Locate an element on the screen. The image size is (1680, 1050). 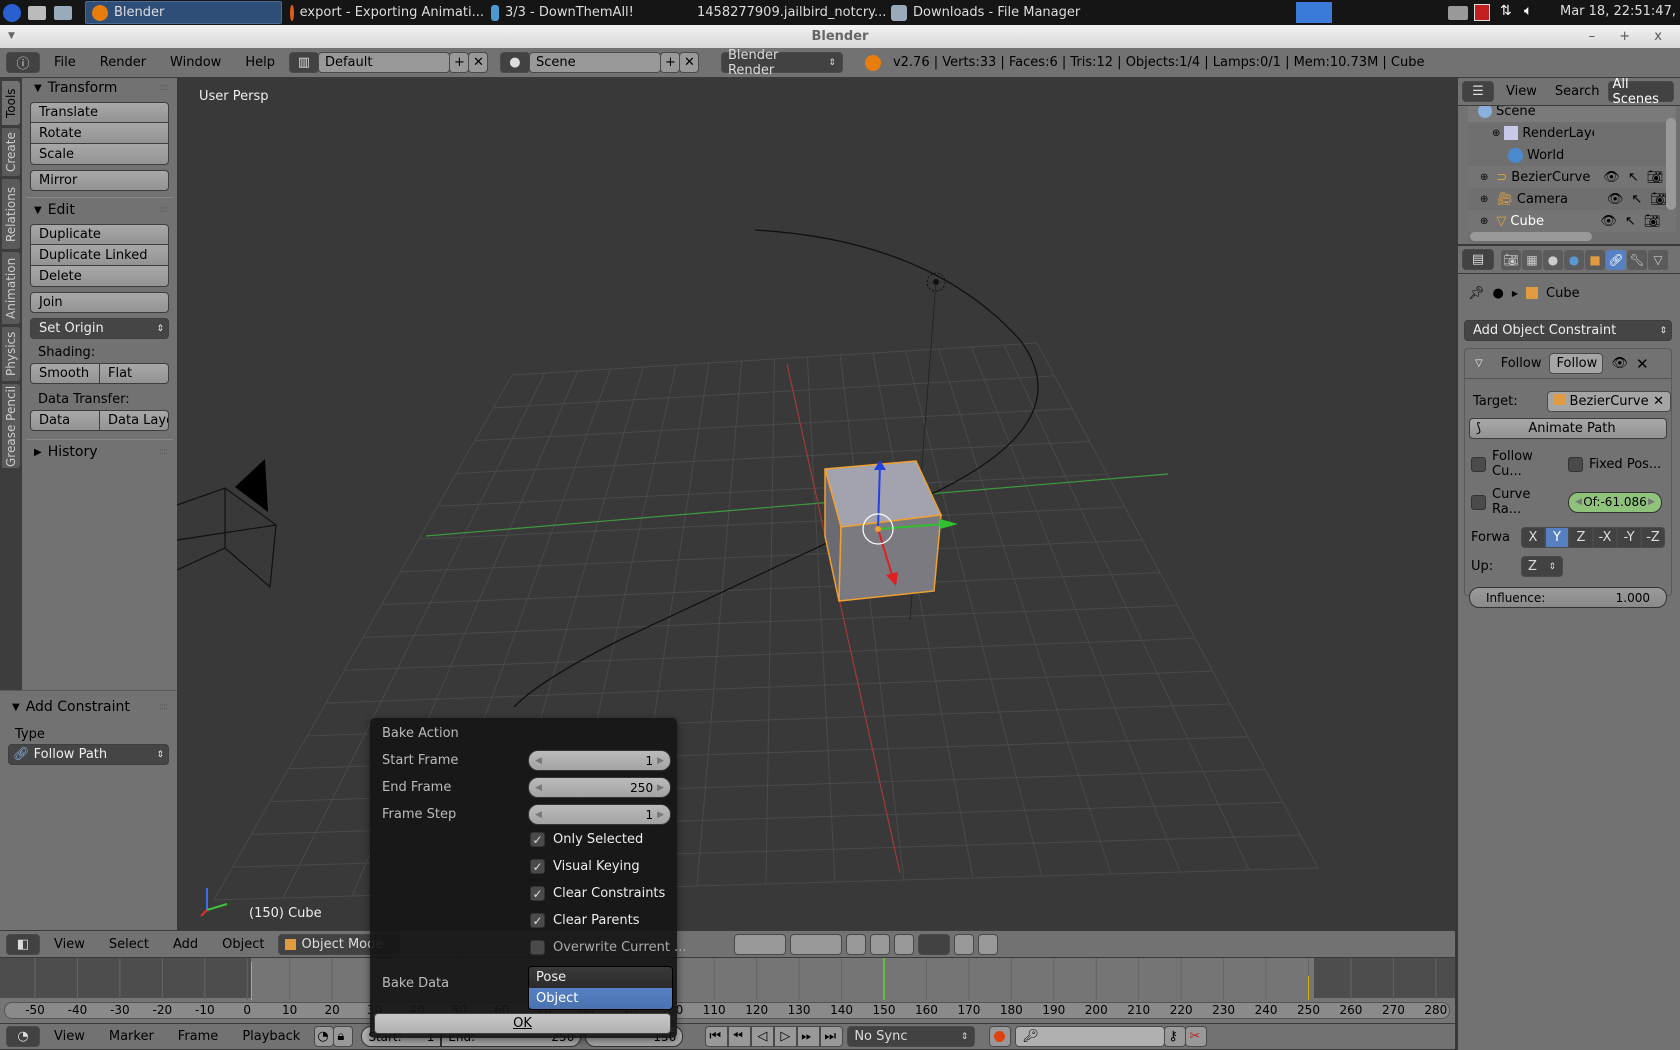
scene-icon: ● is located at coordinates (514, 62).